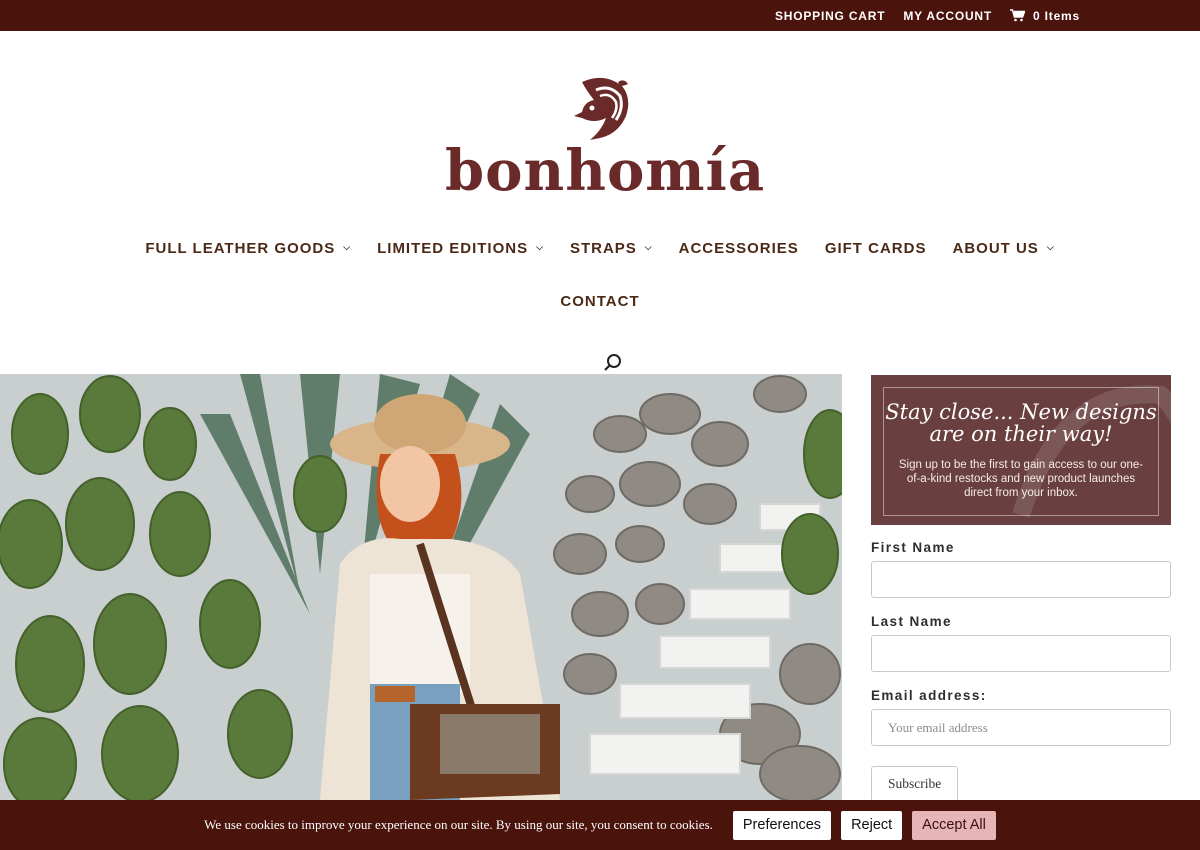 The image size is (1200, 850). Describe the element at coordinates (782, 825) in the screenshot. I see `preferences-button: Preferences` at that location.